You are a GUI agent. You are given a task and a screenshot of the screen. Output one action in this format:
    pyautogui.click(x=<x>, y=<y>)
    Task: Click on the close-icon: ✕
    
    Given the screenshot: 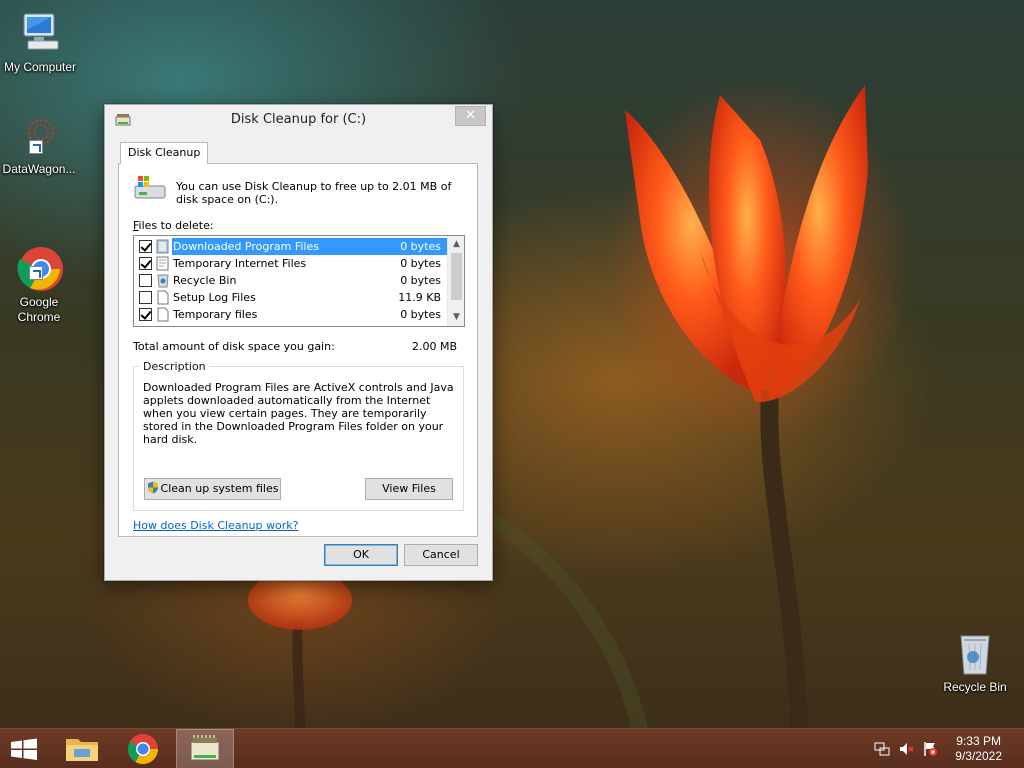 What is the action you would take?
    pyautogui.click(x=470, y=115)
    